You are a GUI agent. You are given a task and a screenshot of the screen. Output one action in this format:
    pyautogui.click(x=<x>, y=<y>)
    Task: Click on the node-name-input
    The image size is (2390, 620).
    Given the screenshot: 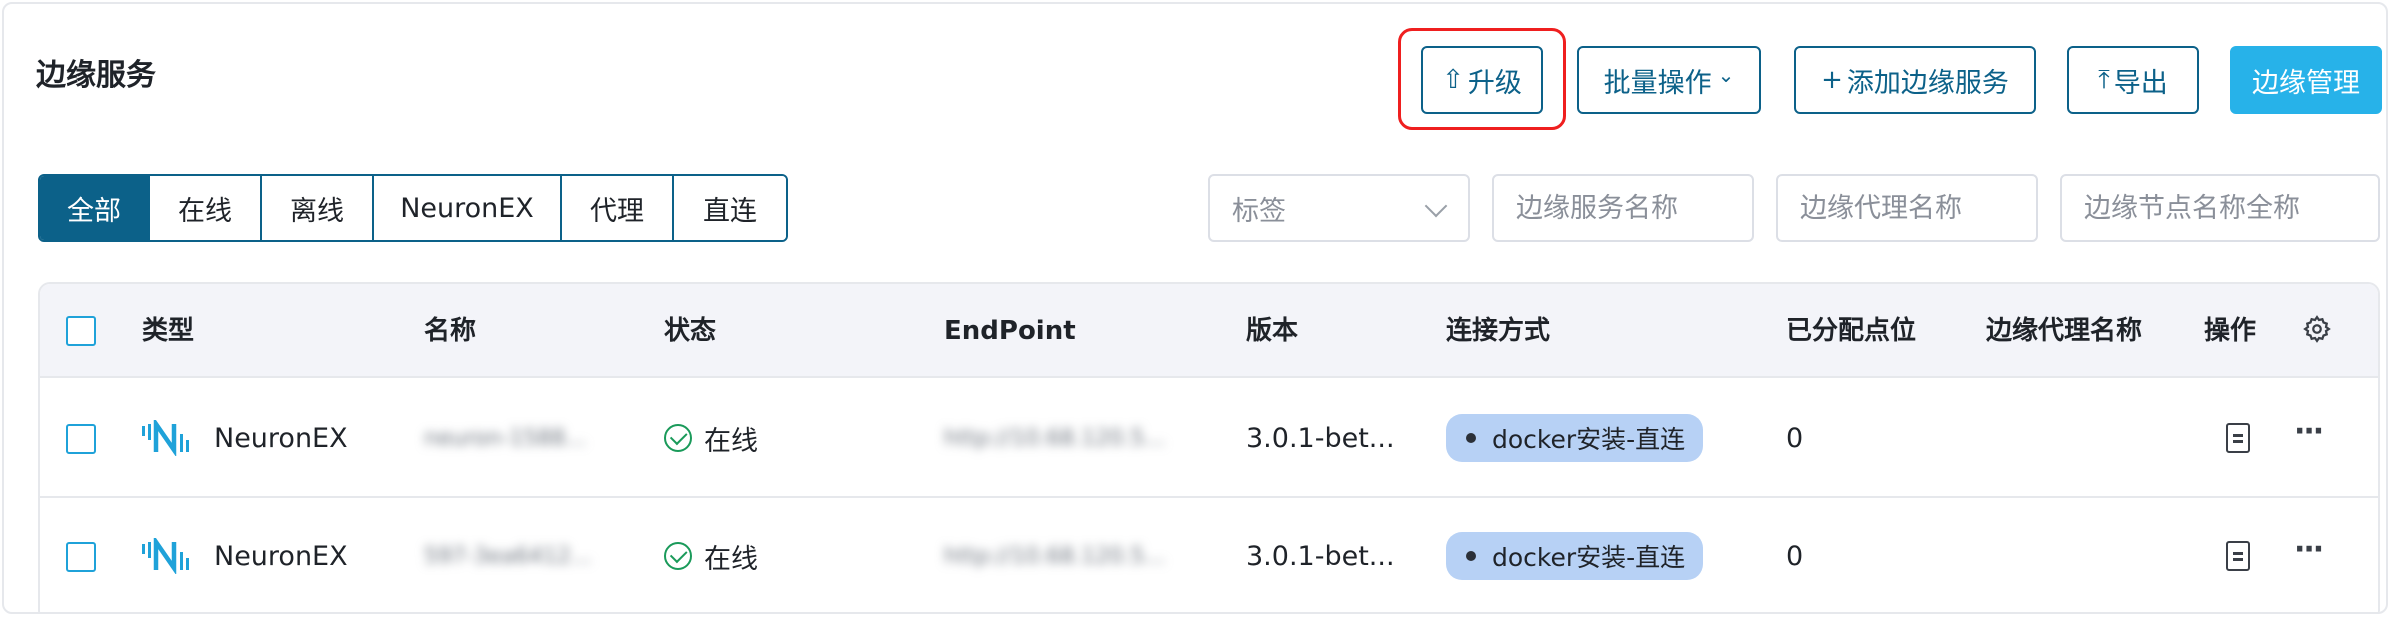 What is the action you would take?
    pyautogui.click(x=2231, y=208)
    